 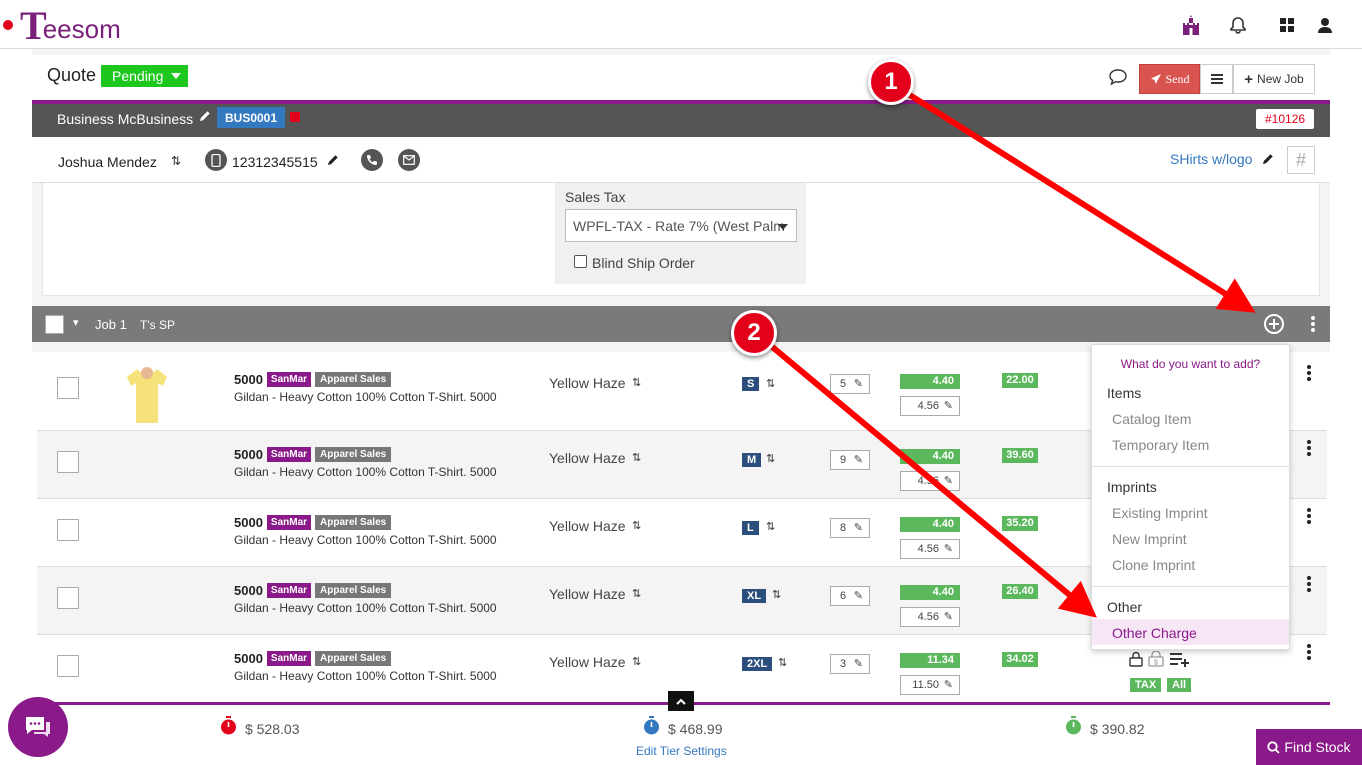 What do you see at coordinates (1325, 25) in the screenshot?
I see `user-icon` at bounding box center [1325, 25].